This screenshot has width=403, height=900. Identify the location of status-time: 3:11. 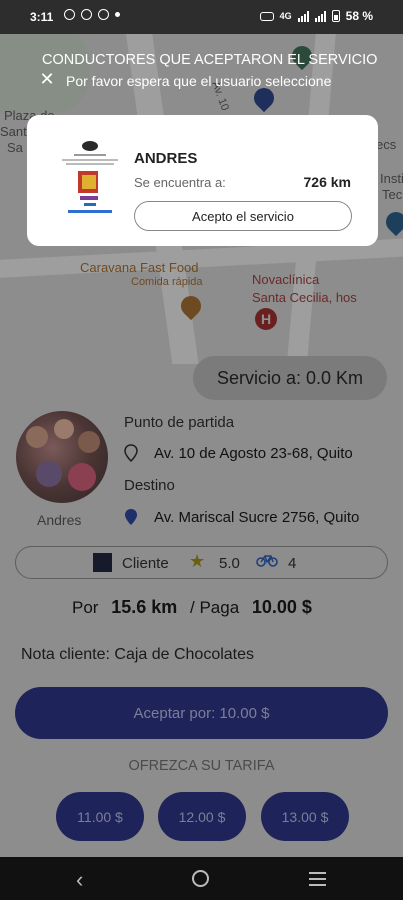
(42, 17).